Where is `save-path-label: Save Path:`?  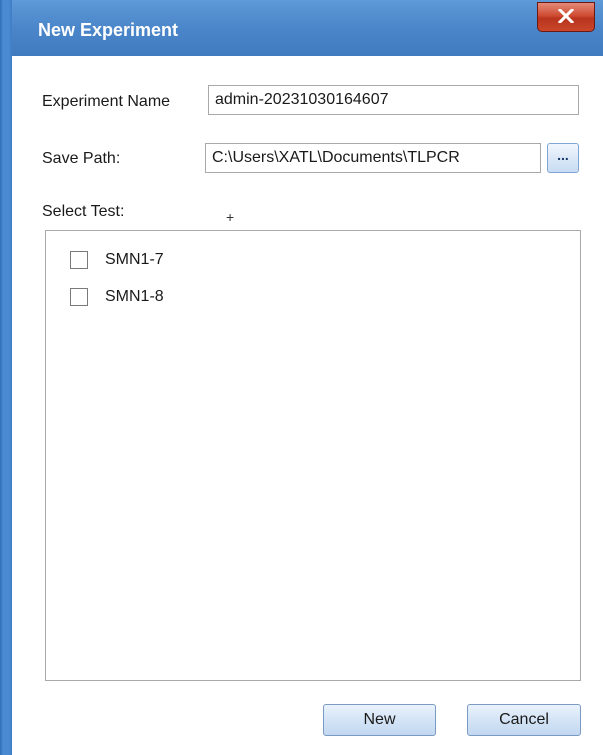 save-path-label: Save Path: is located at coordinates (81, 158).